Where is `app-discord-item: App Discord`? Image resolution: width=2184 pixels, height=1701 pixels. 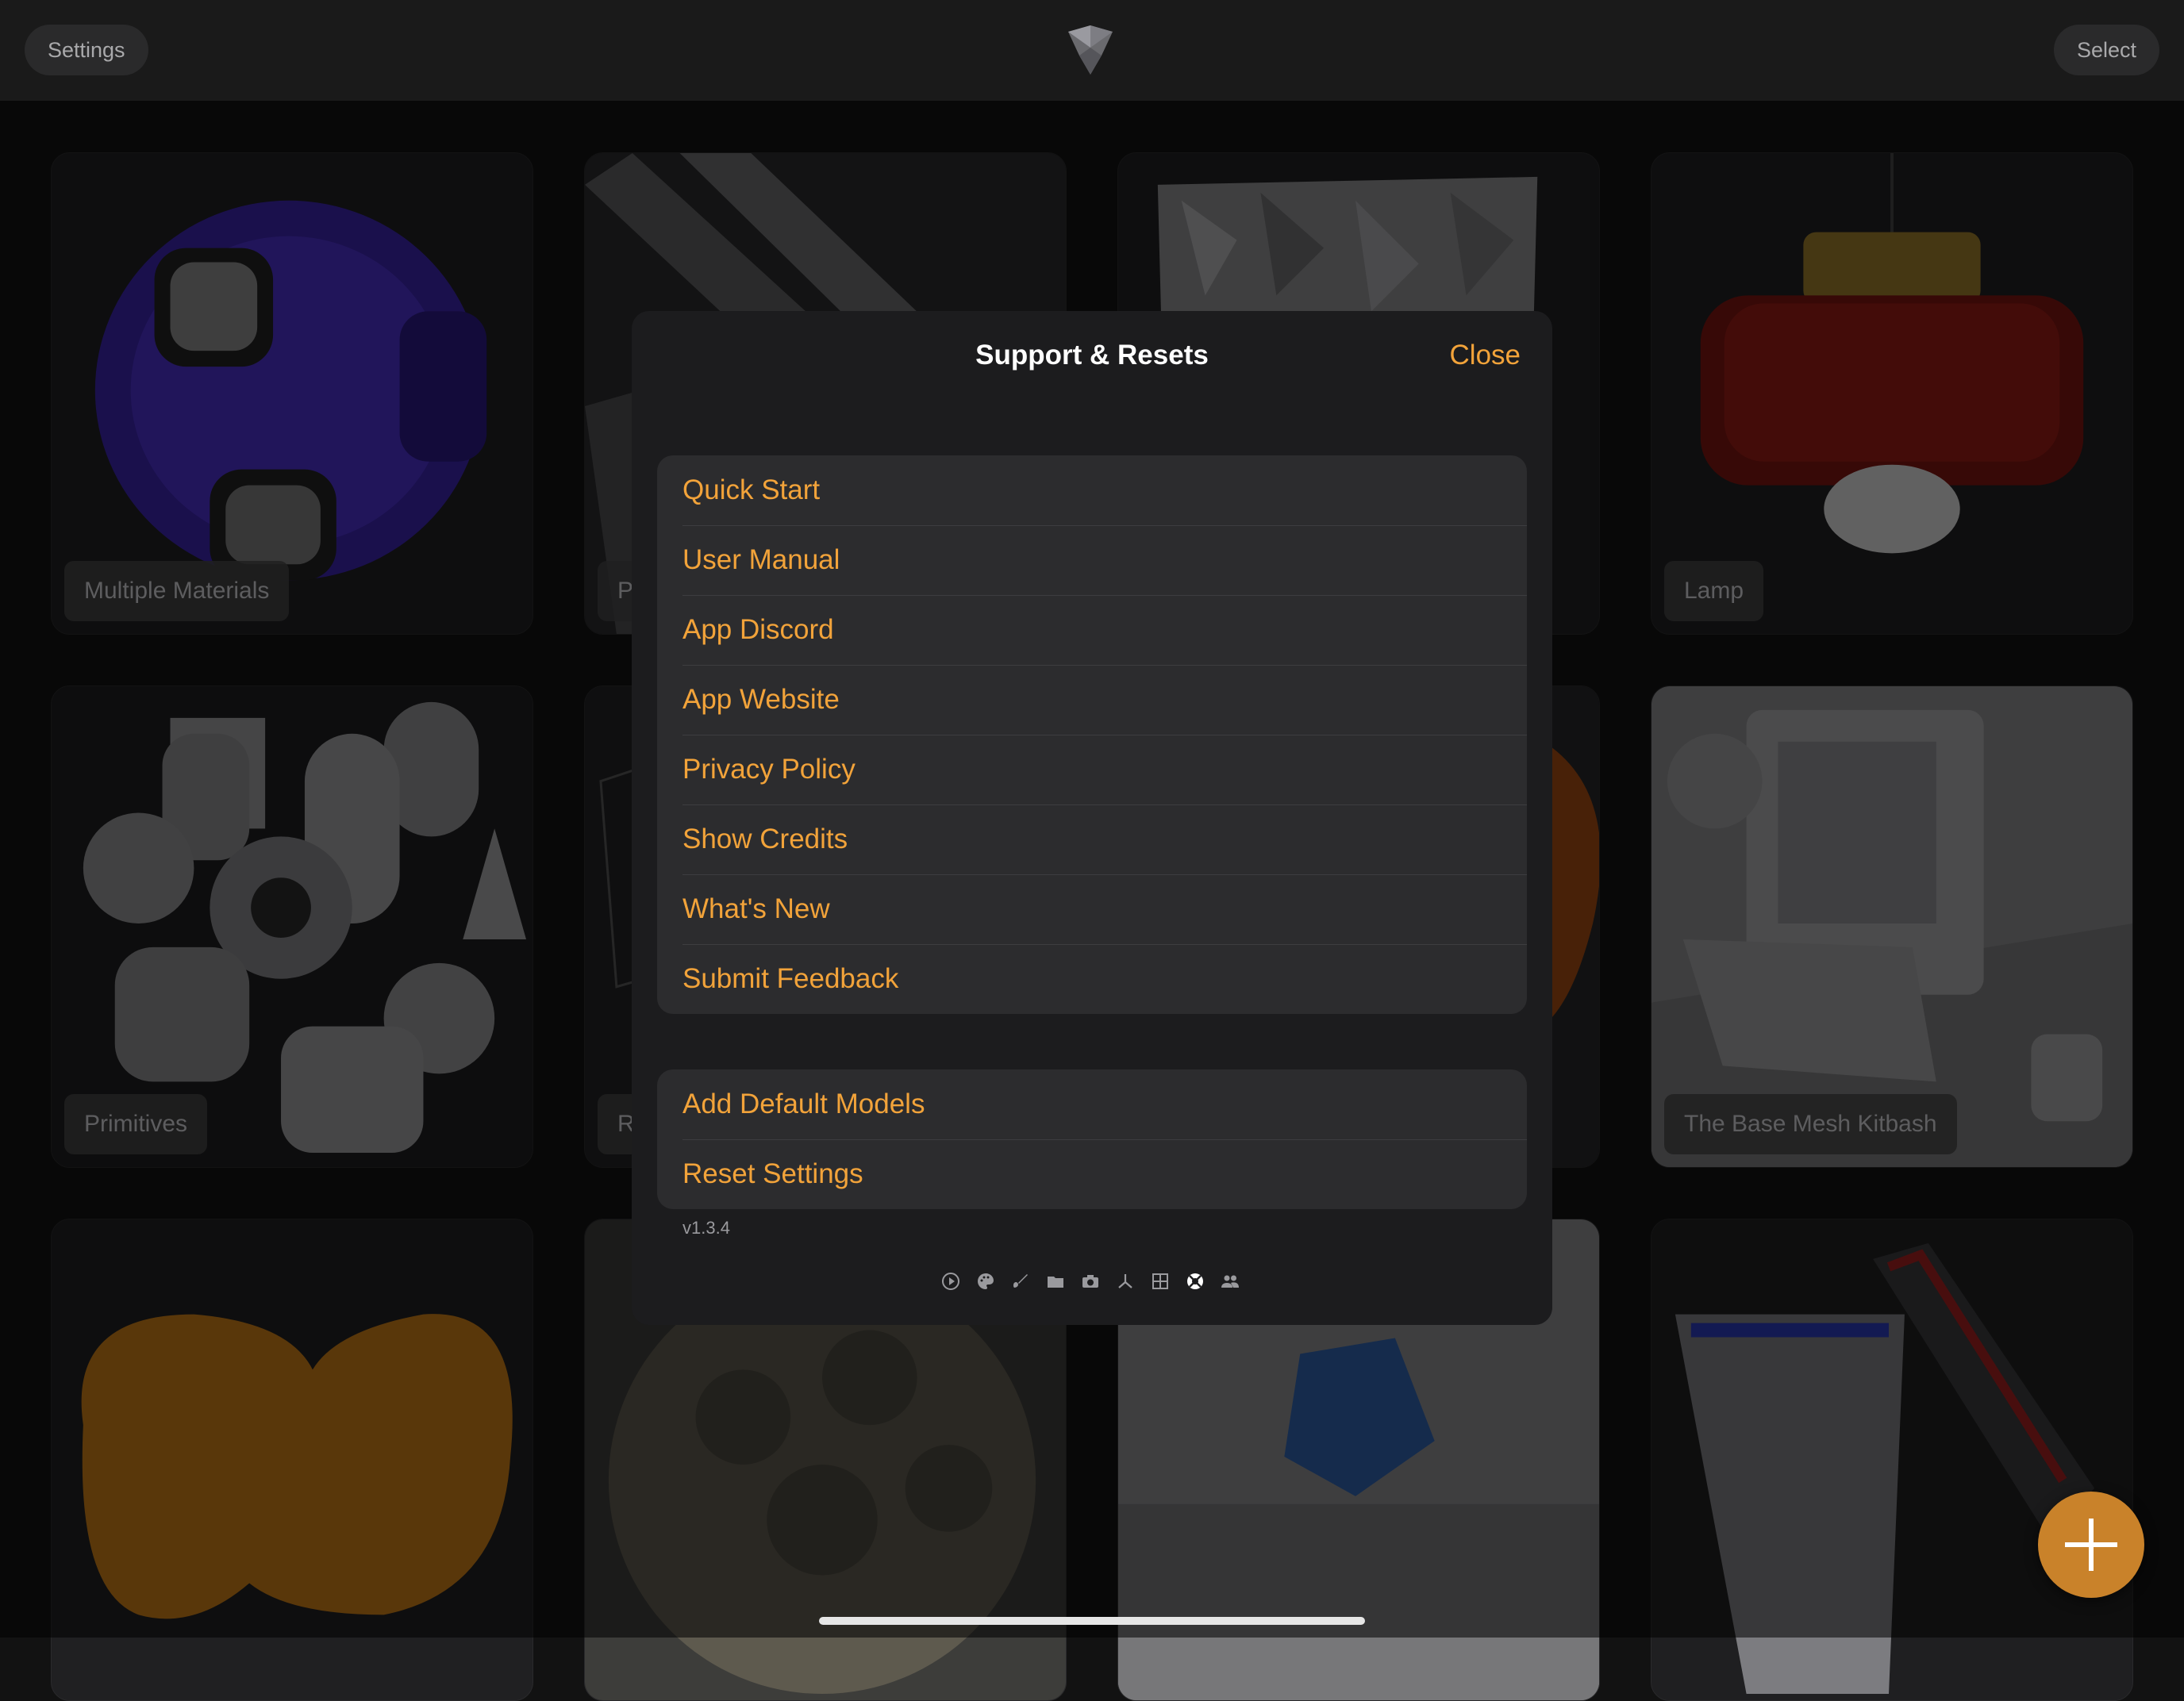 app-discord-item: App Discord is located at coordinates (1092, 630).